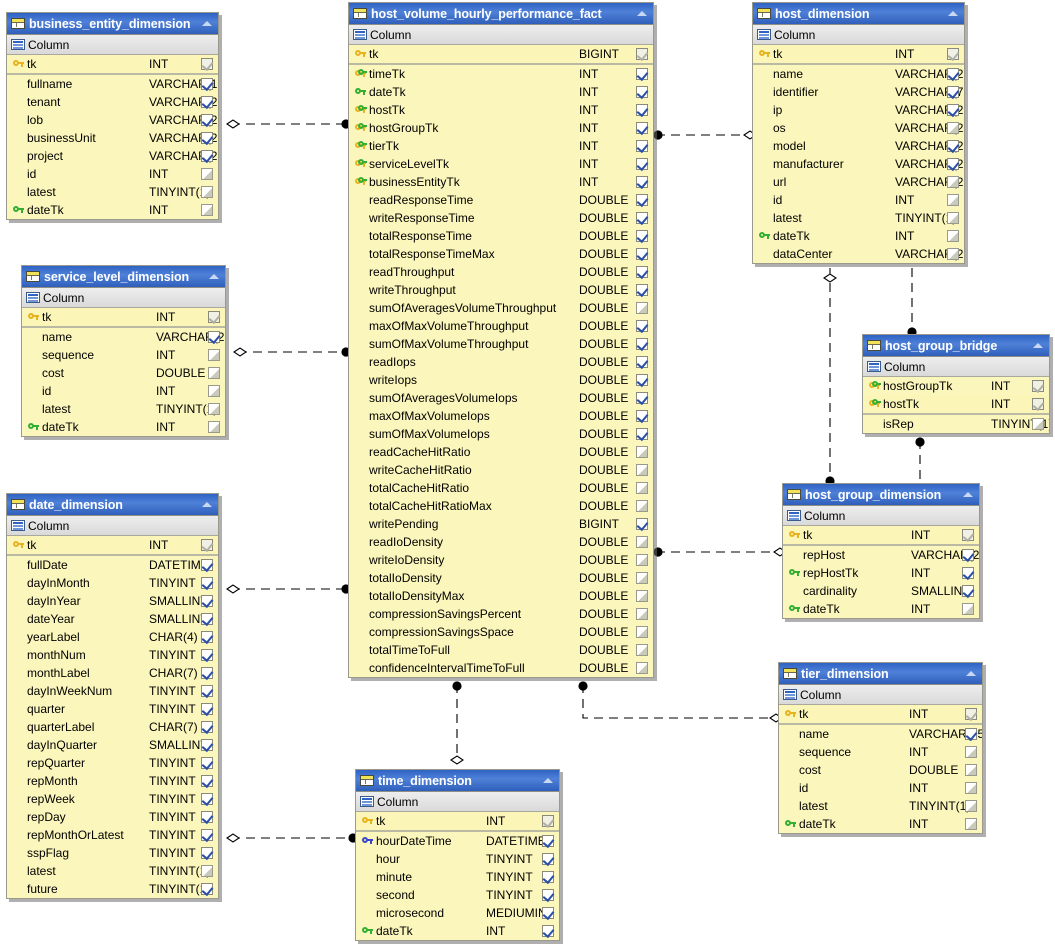 This screenshot has height=951, width=1055. What do you see at coordinates (501, 55) in the screenshot?
I see `column-row: tk BIGINT` at bounding box center [501, 55].